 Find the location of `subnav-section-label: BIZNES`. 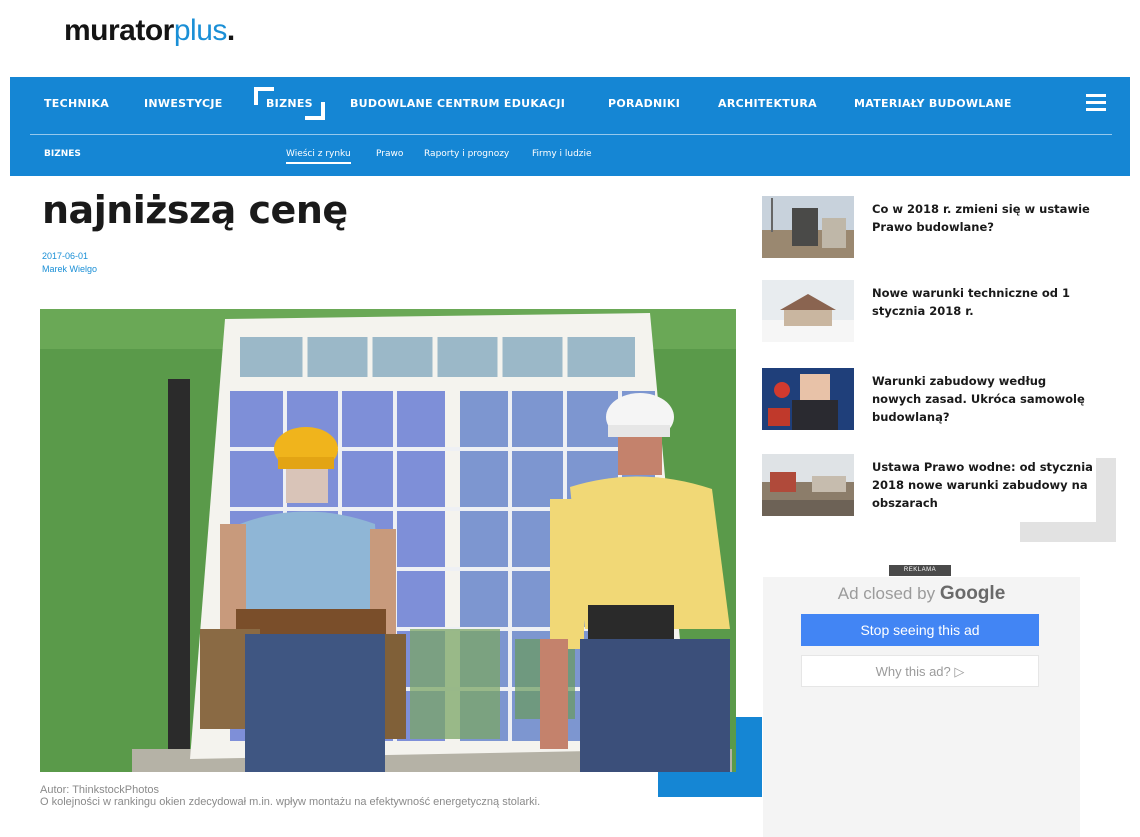

subnav-section-label: BIZNES is located at coordinates (62, 154).